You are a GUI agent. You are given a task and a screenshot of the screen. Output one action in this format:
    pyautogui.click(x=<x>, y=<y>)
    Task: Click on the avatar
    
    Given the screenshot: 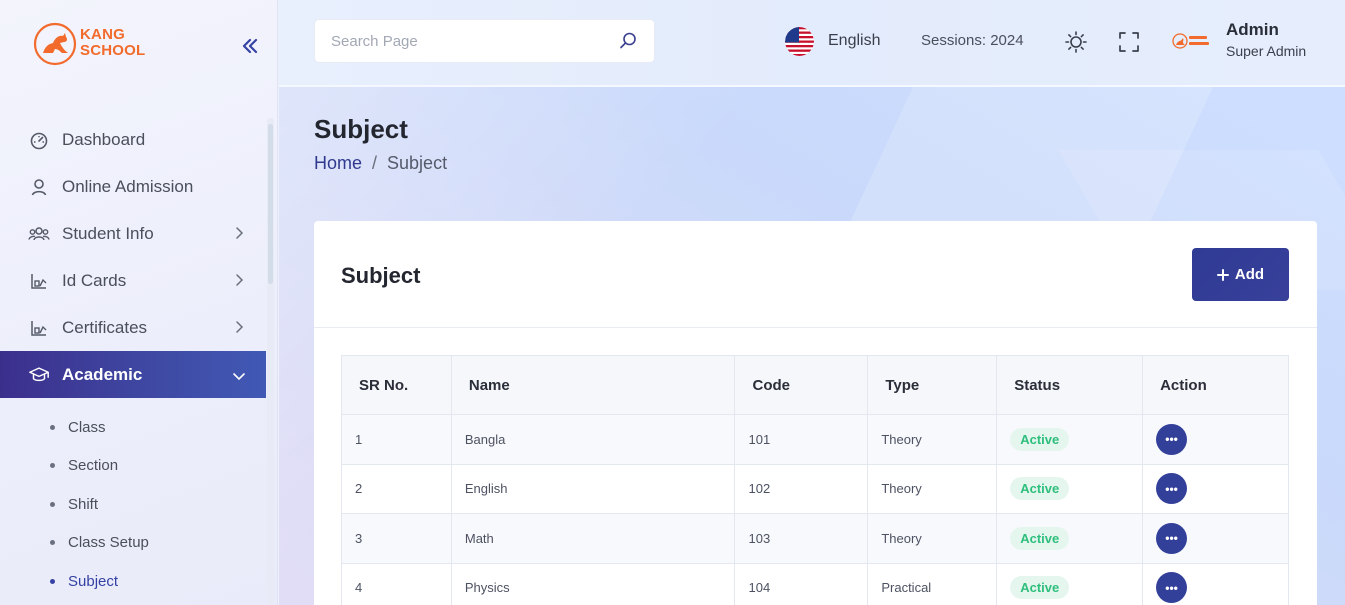 What is the action you would take?
    pyautogui.click(x=1190, y=41)
    